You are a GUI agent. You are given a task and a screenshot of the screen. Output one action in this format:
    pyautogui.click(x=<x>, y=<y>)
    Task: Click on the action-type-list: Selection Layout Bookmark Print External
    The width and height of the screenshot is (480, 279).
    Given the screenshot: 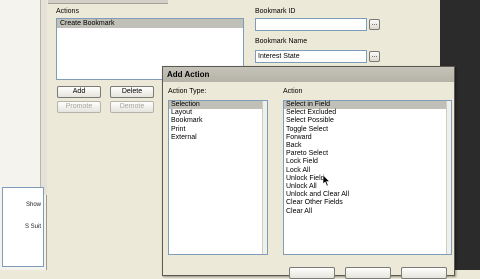 What is the action you would take?
    pyautogui.click(x=218, y=177)
    